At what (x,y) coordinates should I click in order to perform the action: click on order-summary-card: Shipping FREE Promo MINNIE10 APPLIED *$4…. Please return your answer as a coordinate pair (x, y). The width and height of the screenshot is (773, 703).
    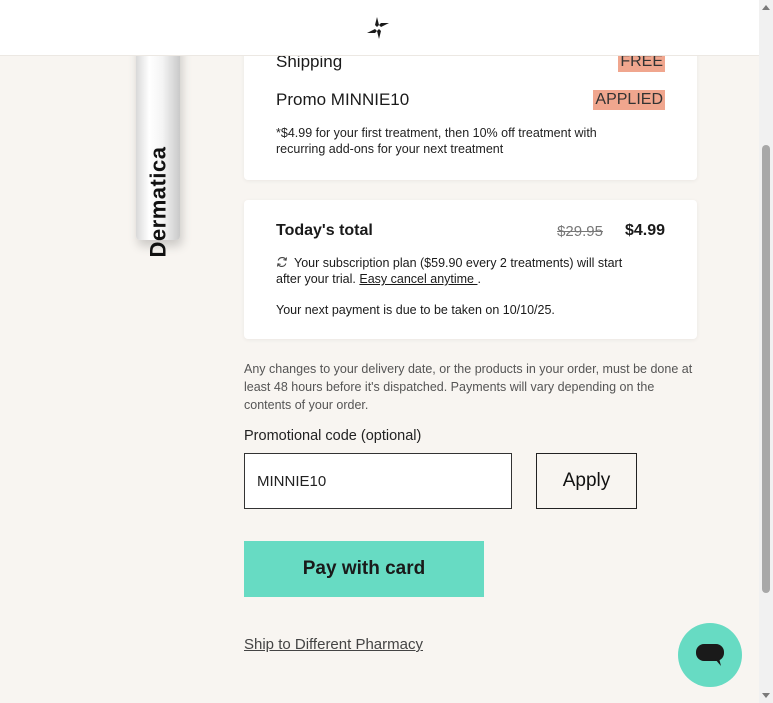
    Looking at the image, I should click on (470, 110).